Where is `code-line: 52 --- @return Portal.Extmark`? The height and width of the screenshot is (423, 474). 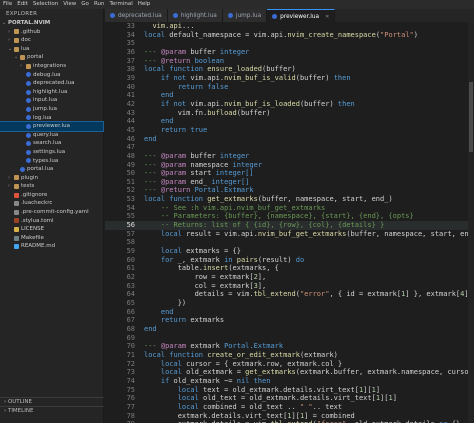
code-line: 52 --- @return Portal.Extmark is located at coordinates (289, 190).